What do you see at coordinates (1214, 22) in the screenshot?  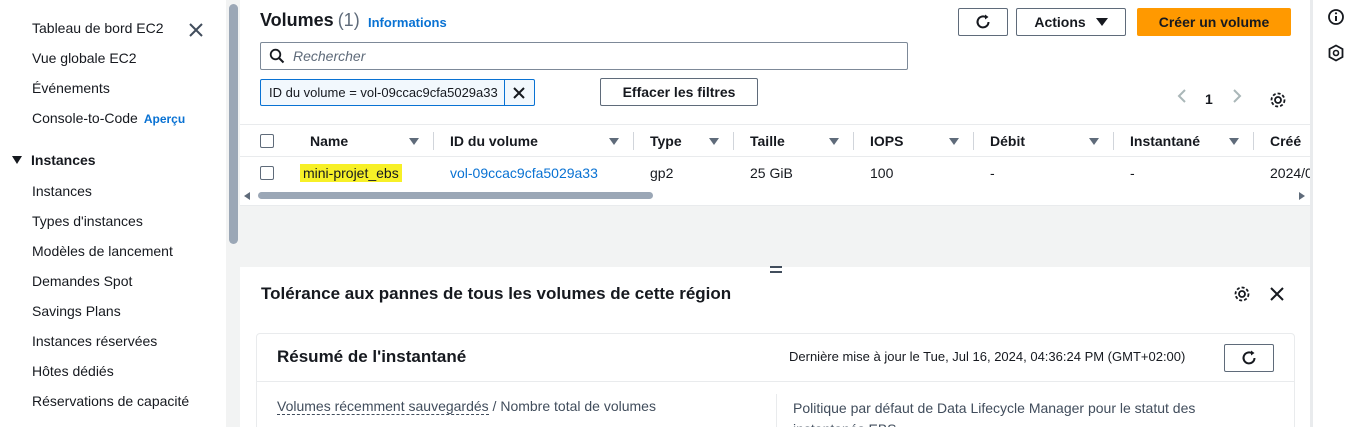 I see `create-volume-button: Créer un volume` at bounding box center [1214, 22].